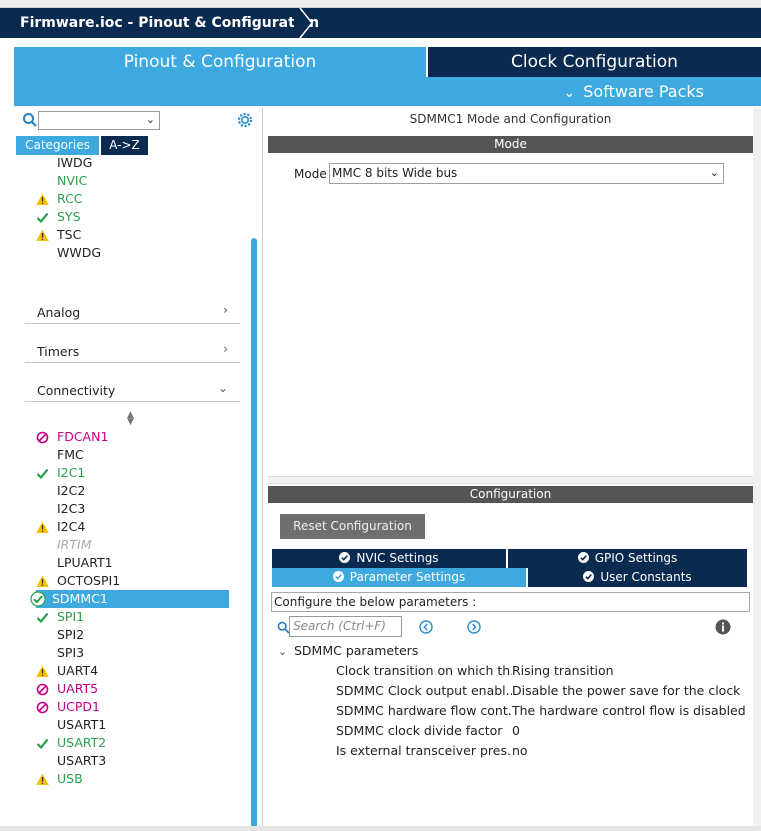 This screenshot has width=761, height=831. I want to click on section-timers-label: Timers, so click(58, 351).